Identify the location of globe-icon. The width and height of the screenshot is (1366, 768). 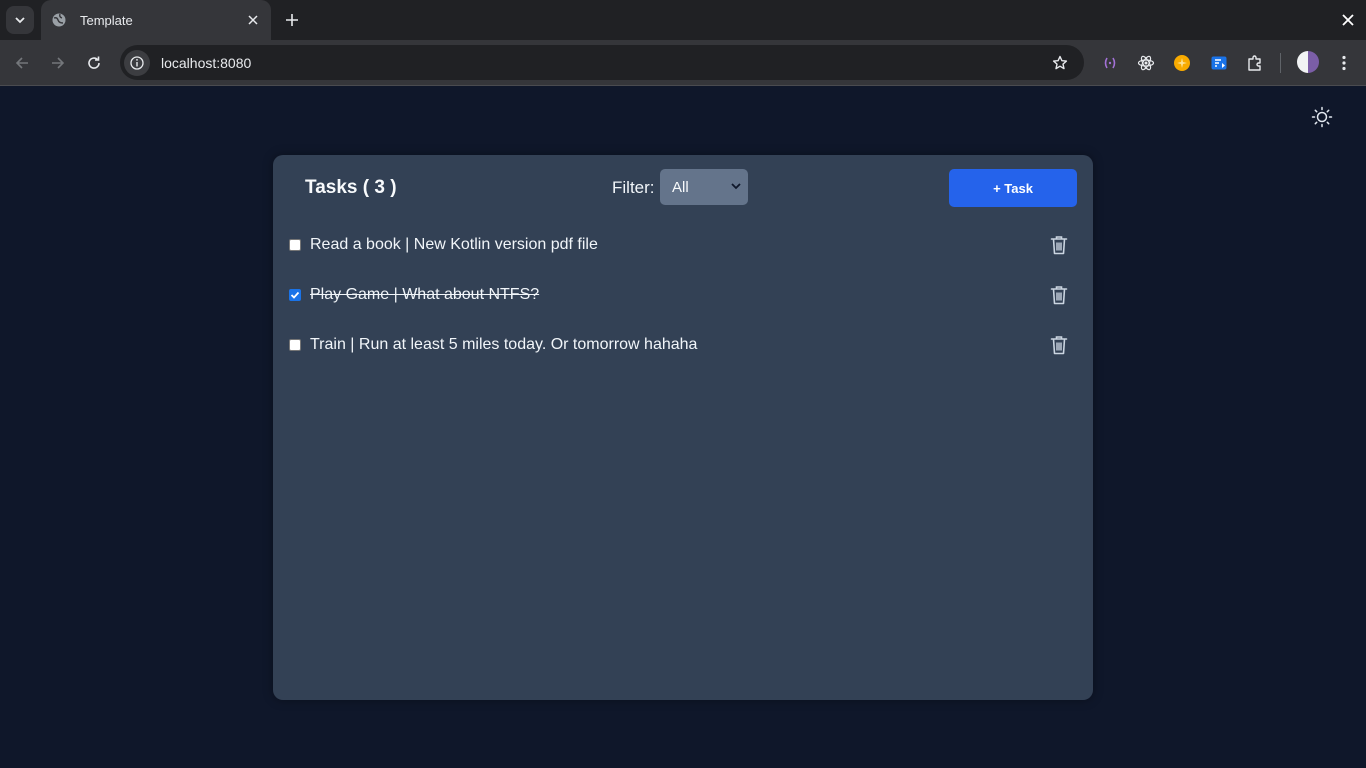
(59, 20).